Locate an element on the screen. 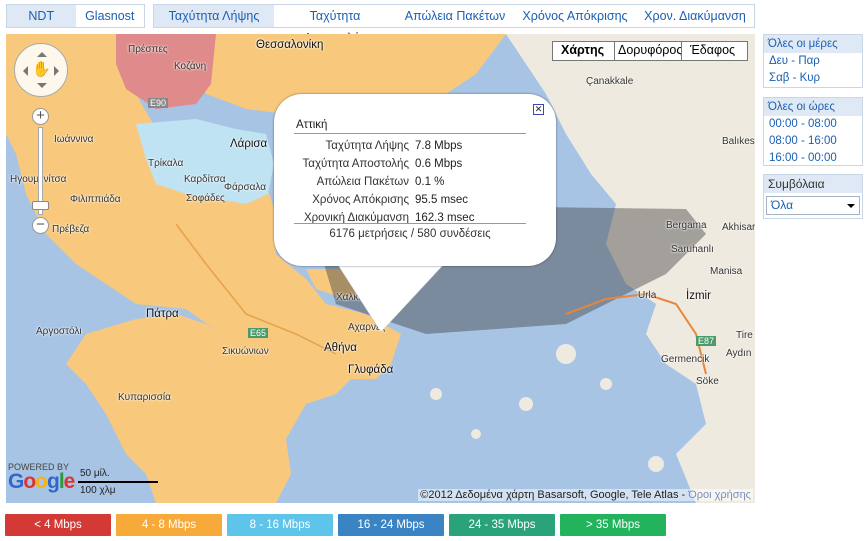 This screenshot has width=867, height=541. scale-bar: 50 μίλ. 100 χλμ is located at coordinates (120, 483).